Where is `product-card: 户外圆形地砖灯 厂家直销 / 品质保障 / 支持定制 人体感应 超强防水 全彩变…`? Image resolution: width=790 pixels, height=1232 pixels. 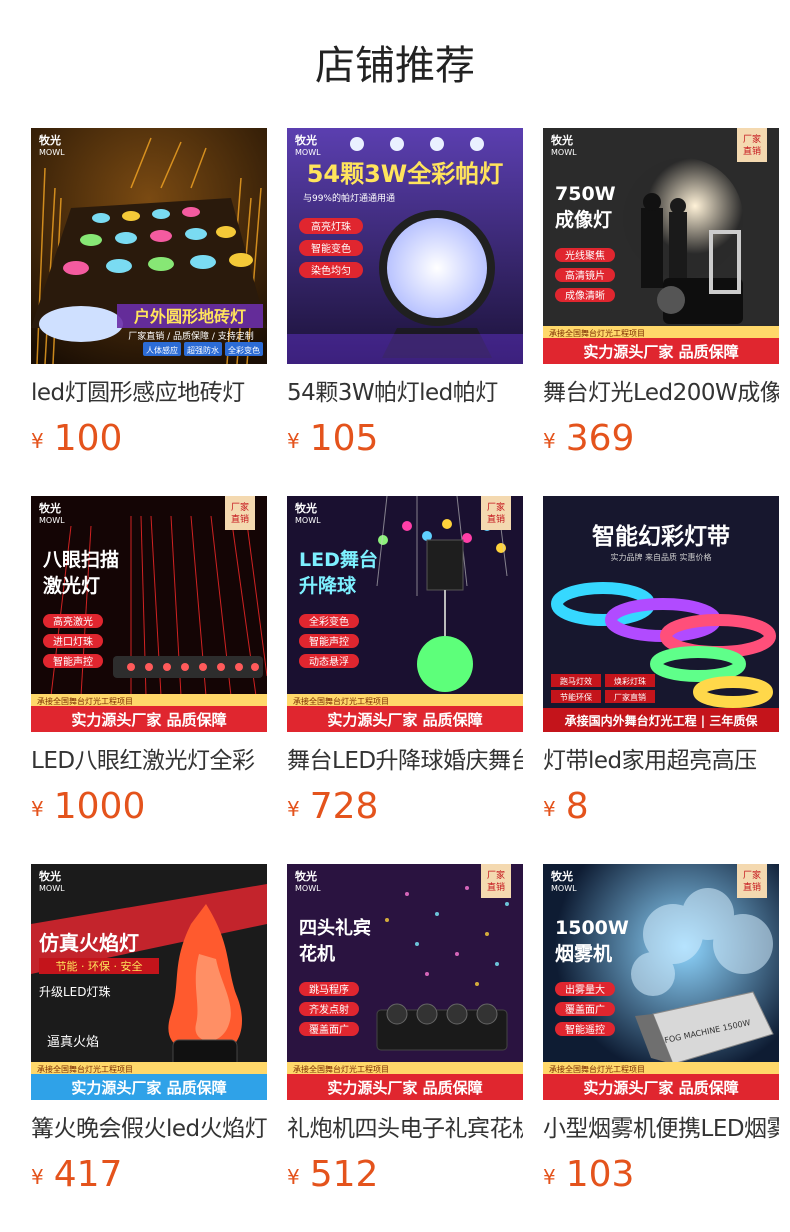 product-card: 户外圆形地砖灯 厂家直销 / 品质保障 / 支持定制 人体感应 超强防水 全彩变… is located at coordinates (149, 298).